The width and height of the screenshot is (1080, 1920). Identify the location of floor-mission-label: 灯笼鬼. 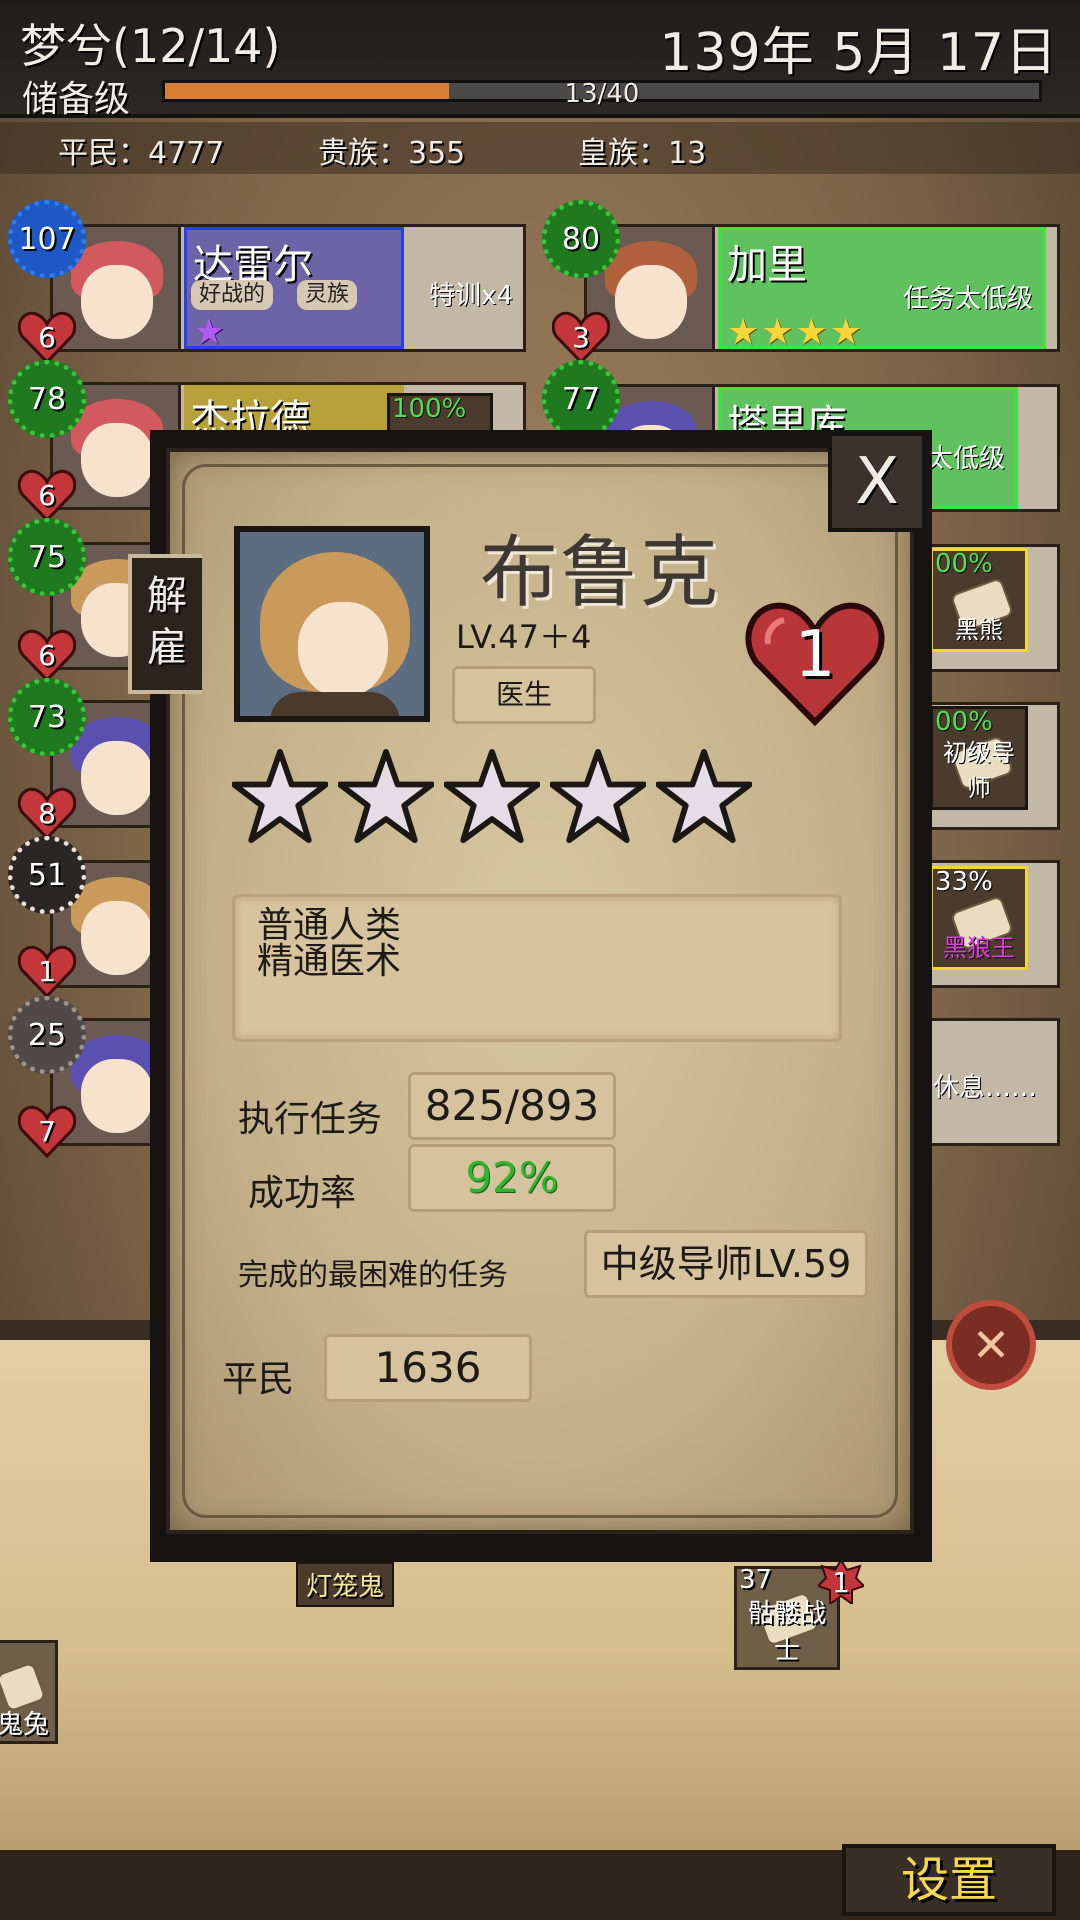
(345, 1584).